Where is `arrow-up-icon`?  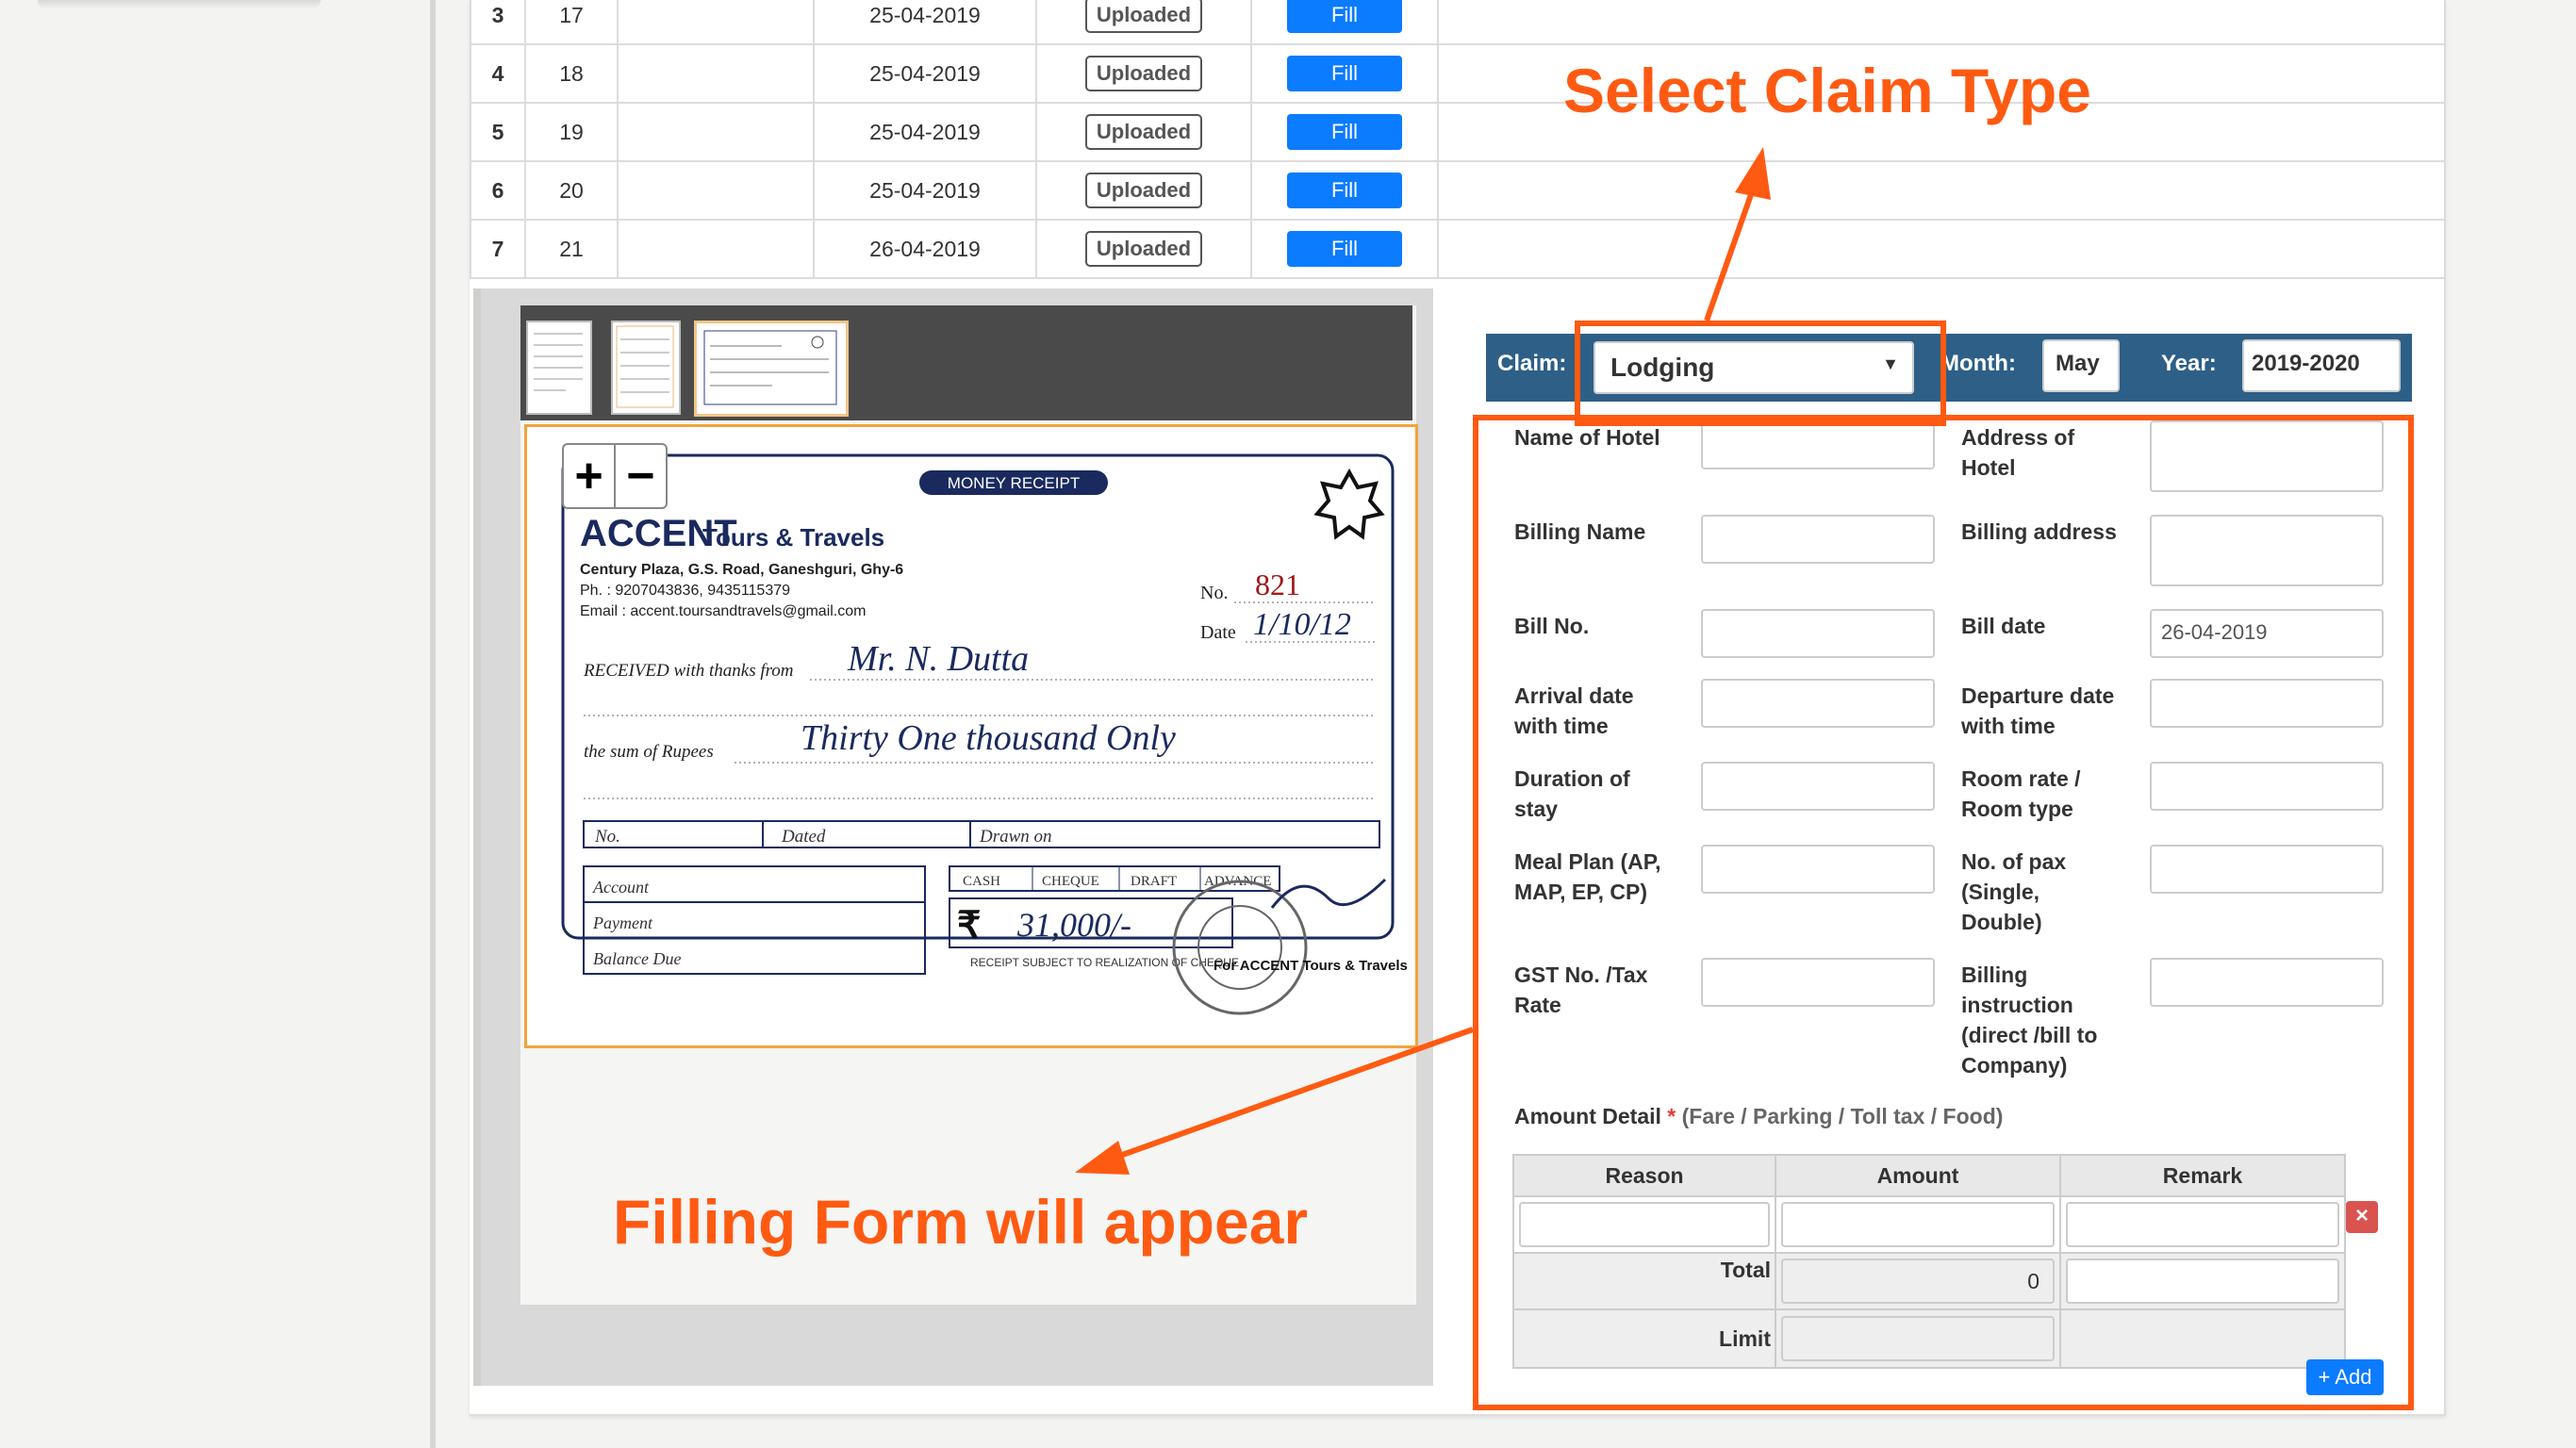 arrow-up-icon is located at coordinates (1753, 173).